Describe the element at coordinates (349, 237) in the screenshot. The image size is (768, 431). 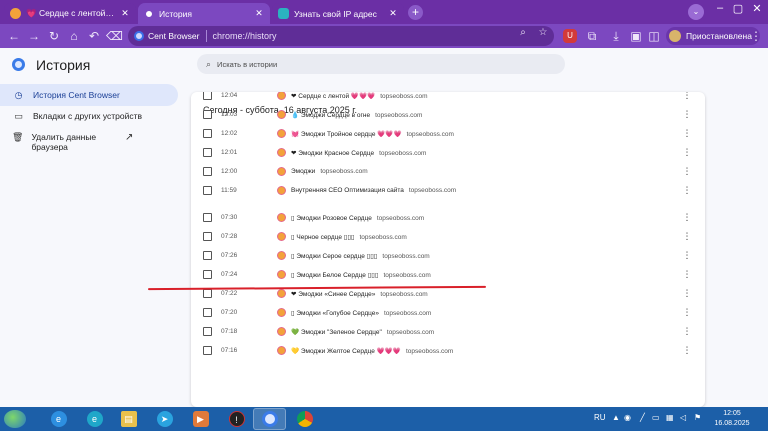
I see `page-link: ▯ Черное сердце ▯▯▯ topseoboss.com` at that location.